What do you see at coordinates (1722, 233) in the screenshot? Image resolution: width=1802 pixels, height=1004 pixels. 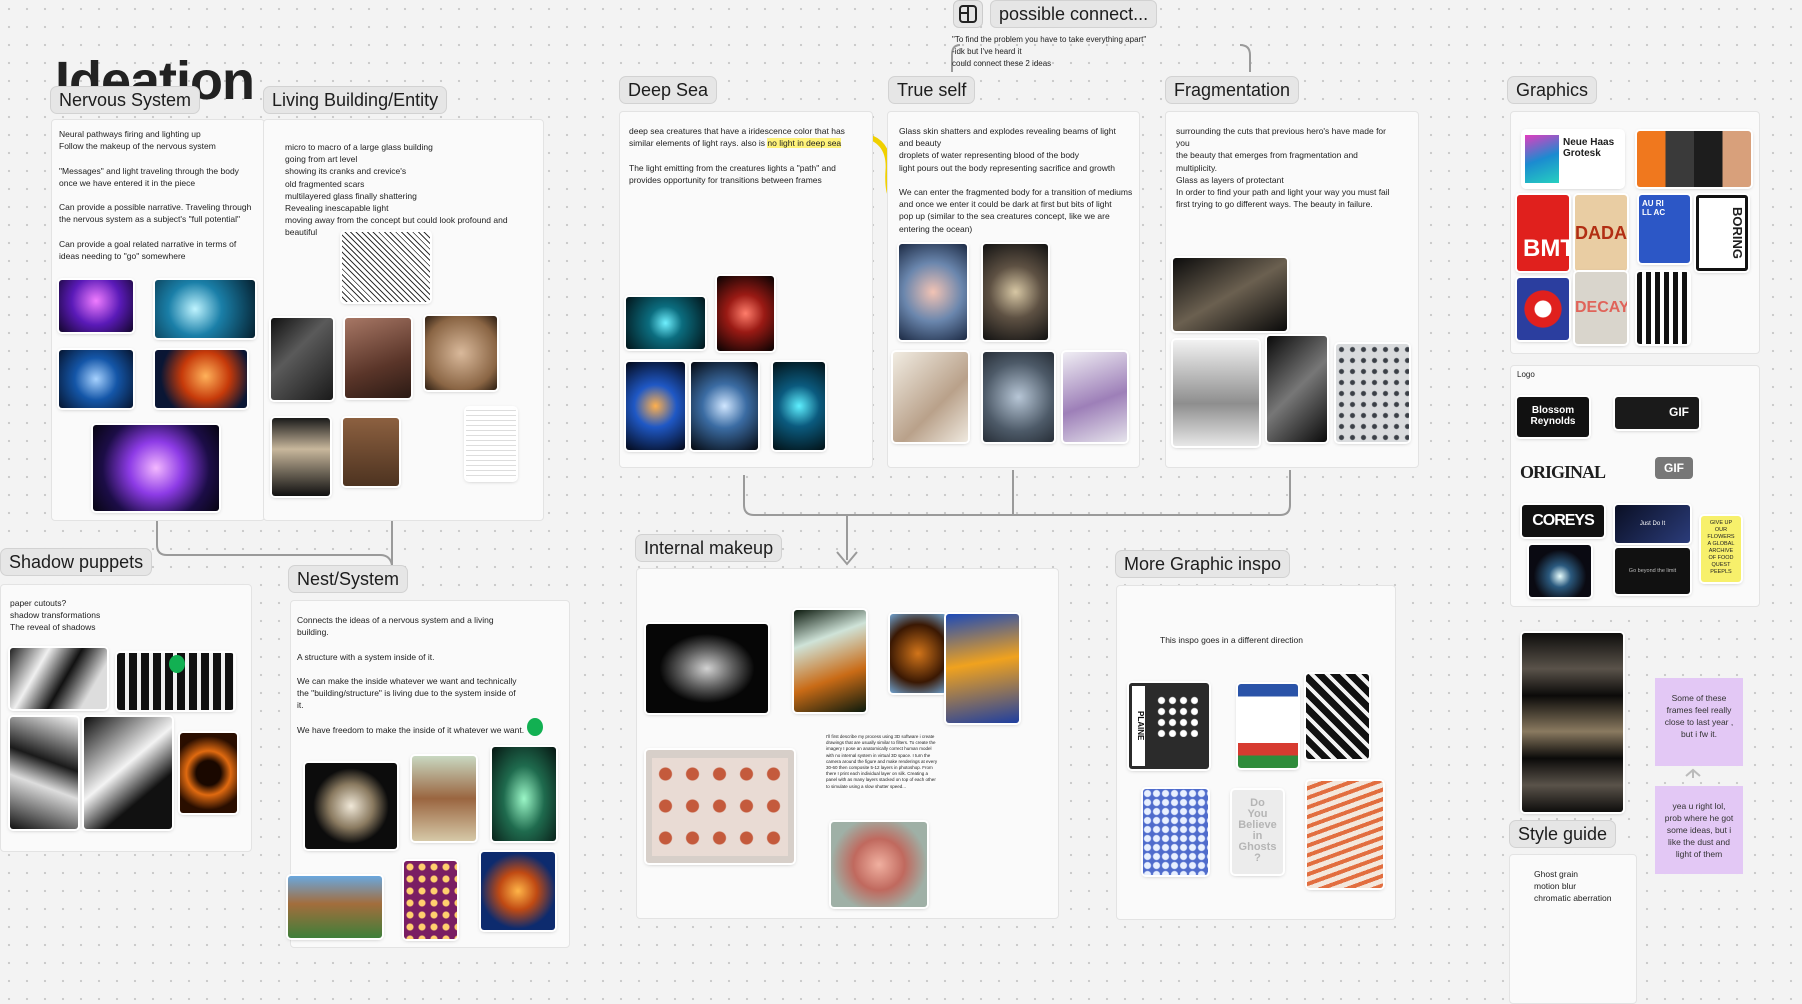 I see `boring-poster: BORING` at bounding box center [1722, 233].